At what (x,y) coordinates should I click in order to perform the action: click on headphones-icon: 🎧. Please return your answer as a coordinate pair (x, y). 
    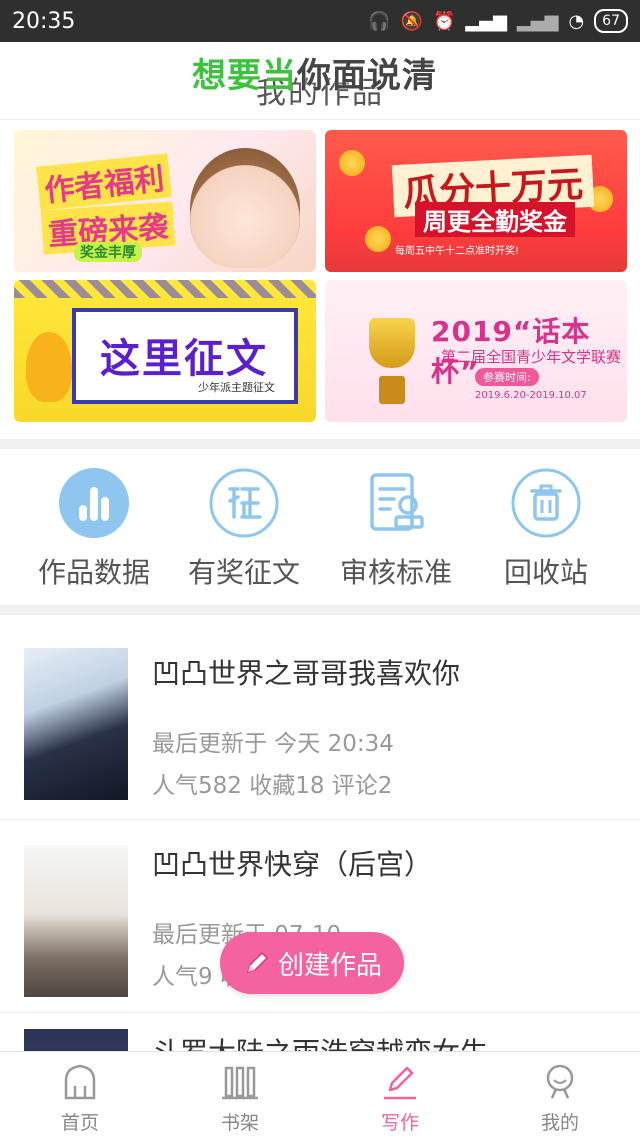
    Looking at the image, I should click on (379, 21).